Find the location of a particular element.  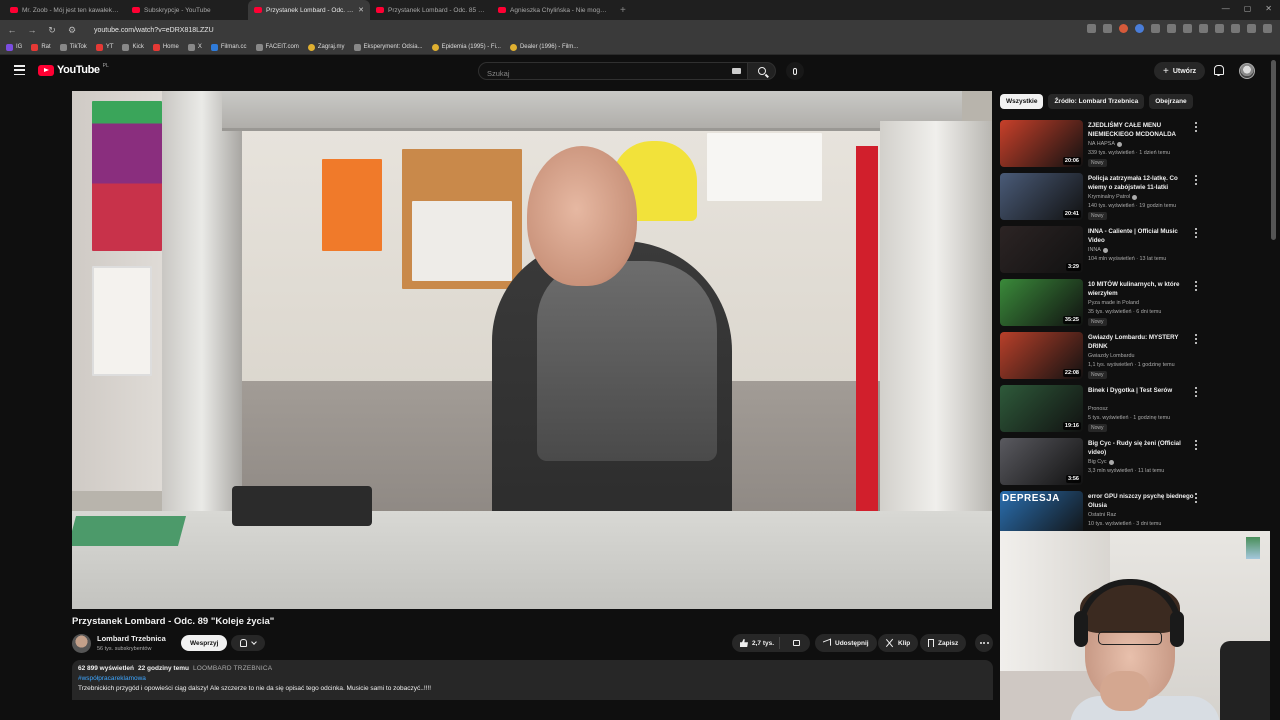

youtube-logo: YouTube PL is located at coordinates (73, 69).